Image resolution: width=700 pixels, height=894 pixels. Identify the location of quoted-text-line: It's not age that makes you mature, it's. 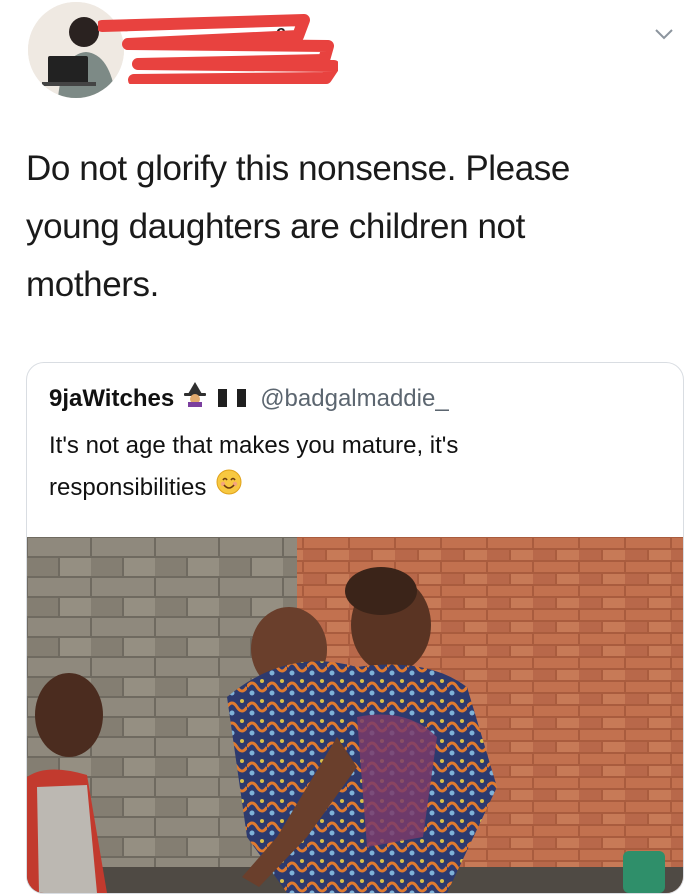
(254, 445).